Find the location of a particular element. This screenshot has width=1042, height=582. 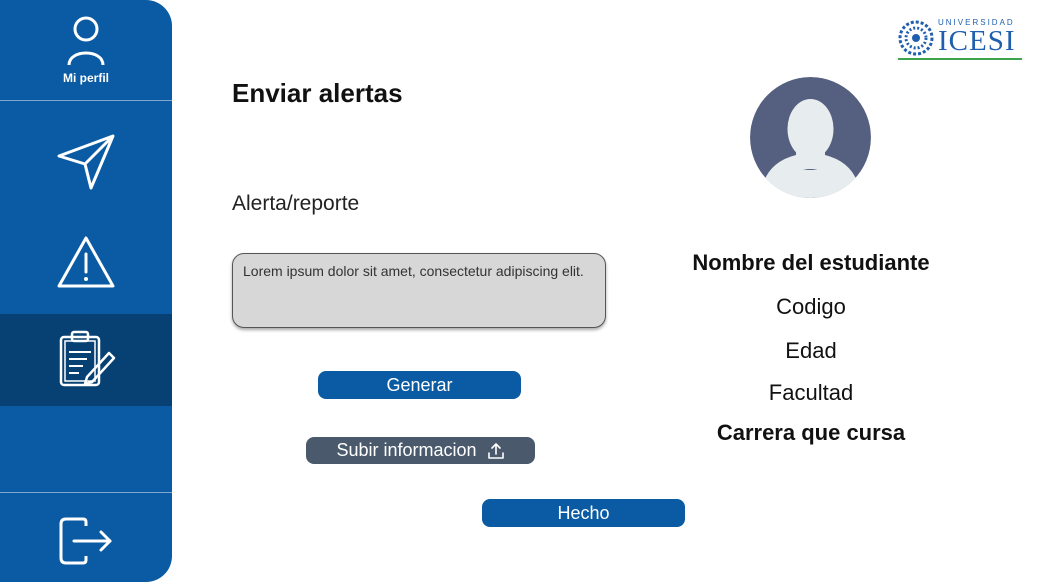

page-title: Enviar alertas is located at coordinates (317, 93).